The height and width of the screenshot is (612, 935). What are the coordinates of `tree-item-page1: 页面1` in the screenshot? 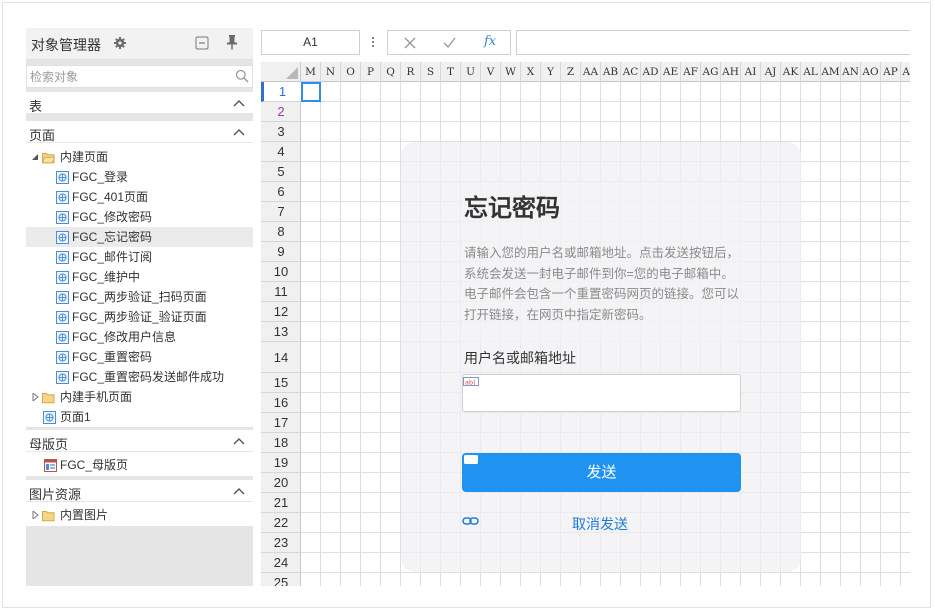 It's located at (139, 417).